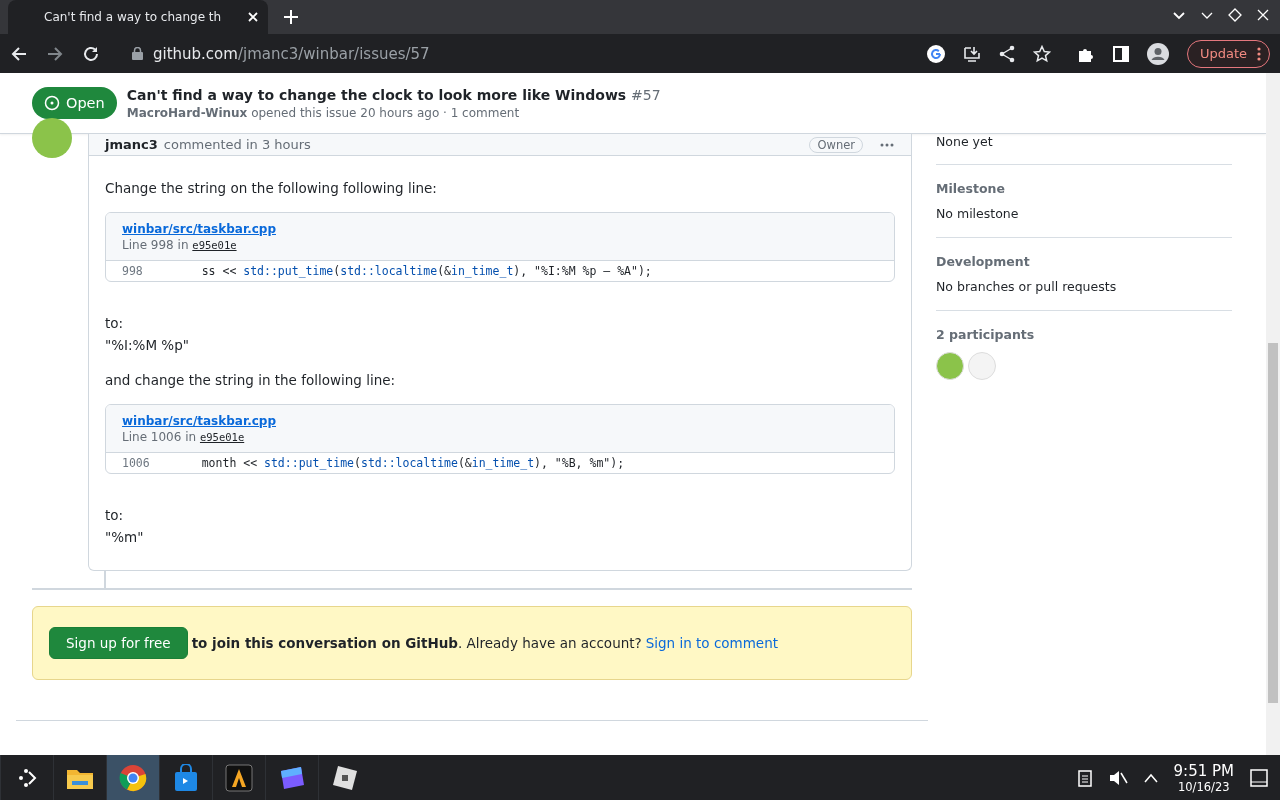 The image size is (1280, 800). Describe the element at coordinates (971, 188) in the screenshot. I see `sidebar-heading: Milestone` at that location.